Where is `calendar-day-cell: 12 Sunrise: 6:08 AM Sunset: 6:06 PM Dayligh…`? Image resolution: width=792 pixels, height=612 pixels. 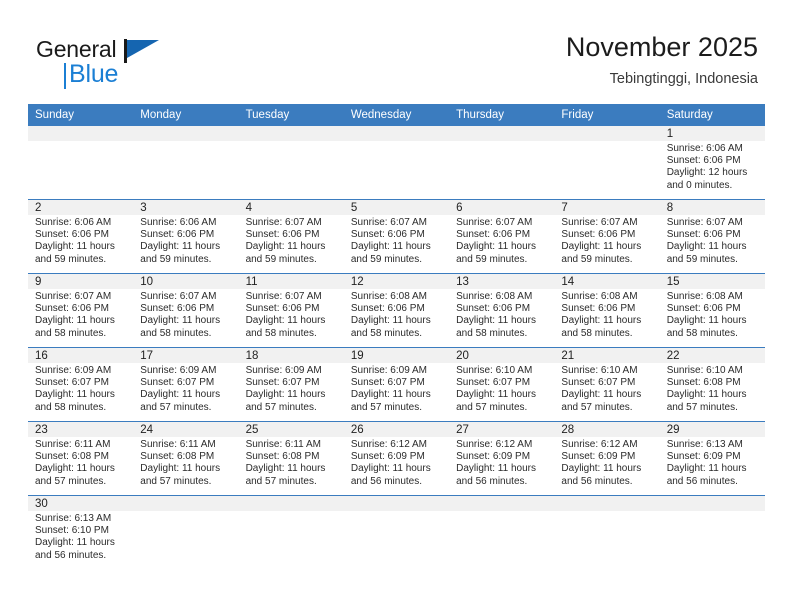 calendar-day-cell: 12 Sunrise: 6:08 AM Sunset: 6:06 PM Dayligh… is located at coordinates (396, 310).